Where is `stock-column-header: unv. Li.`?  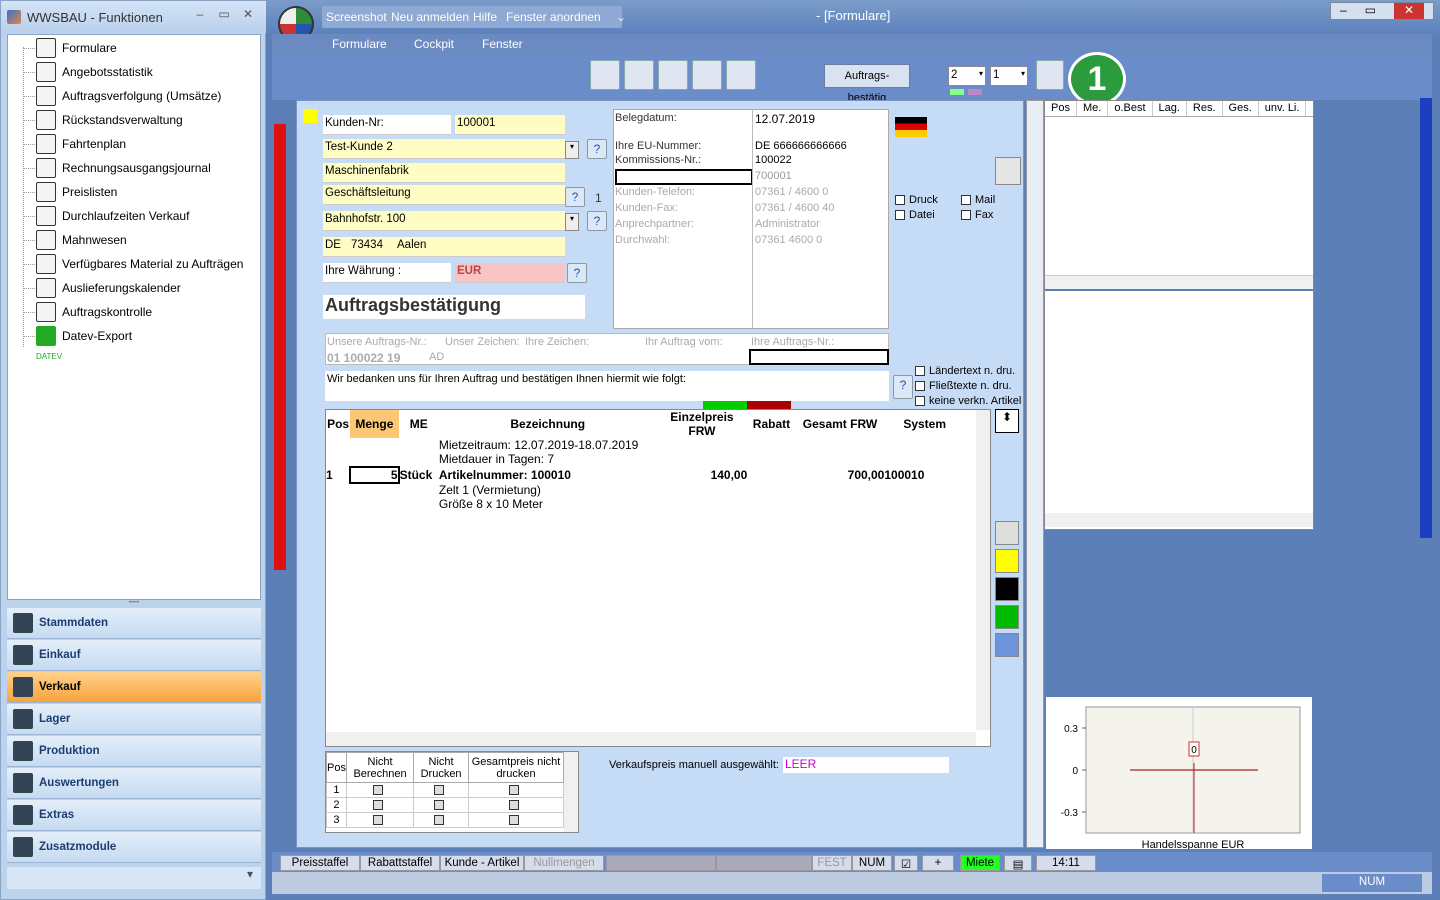
stock-column-header: unv. Li. is located at coordinates (1283, 108).